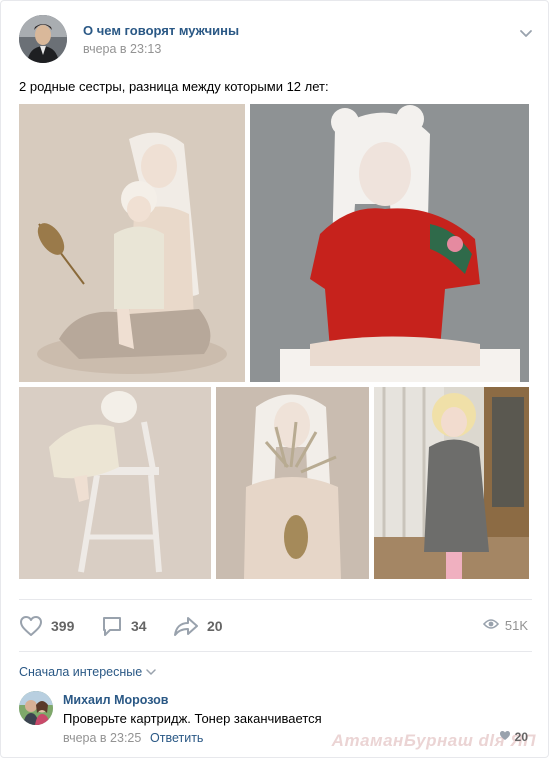  I want to click on share-button: 20, so click(198, 626).